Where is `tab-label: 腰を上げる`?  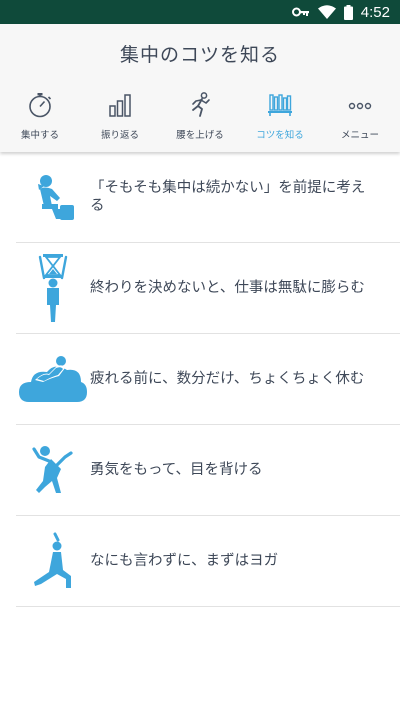 tab-label: 腰を上げる is located at coordinates (200, 135).